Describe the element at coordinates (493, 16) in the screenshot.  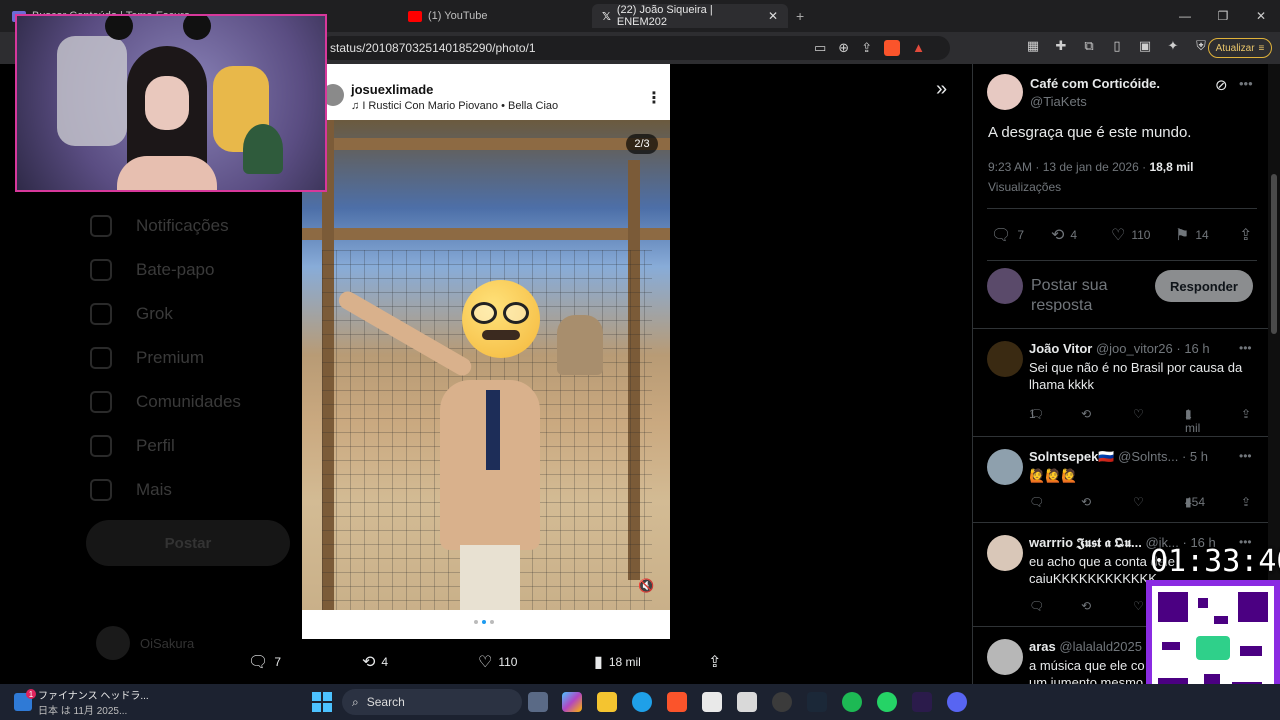
I see `tab-youtube: (1) YouTube` at that location.